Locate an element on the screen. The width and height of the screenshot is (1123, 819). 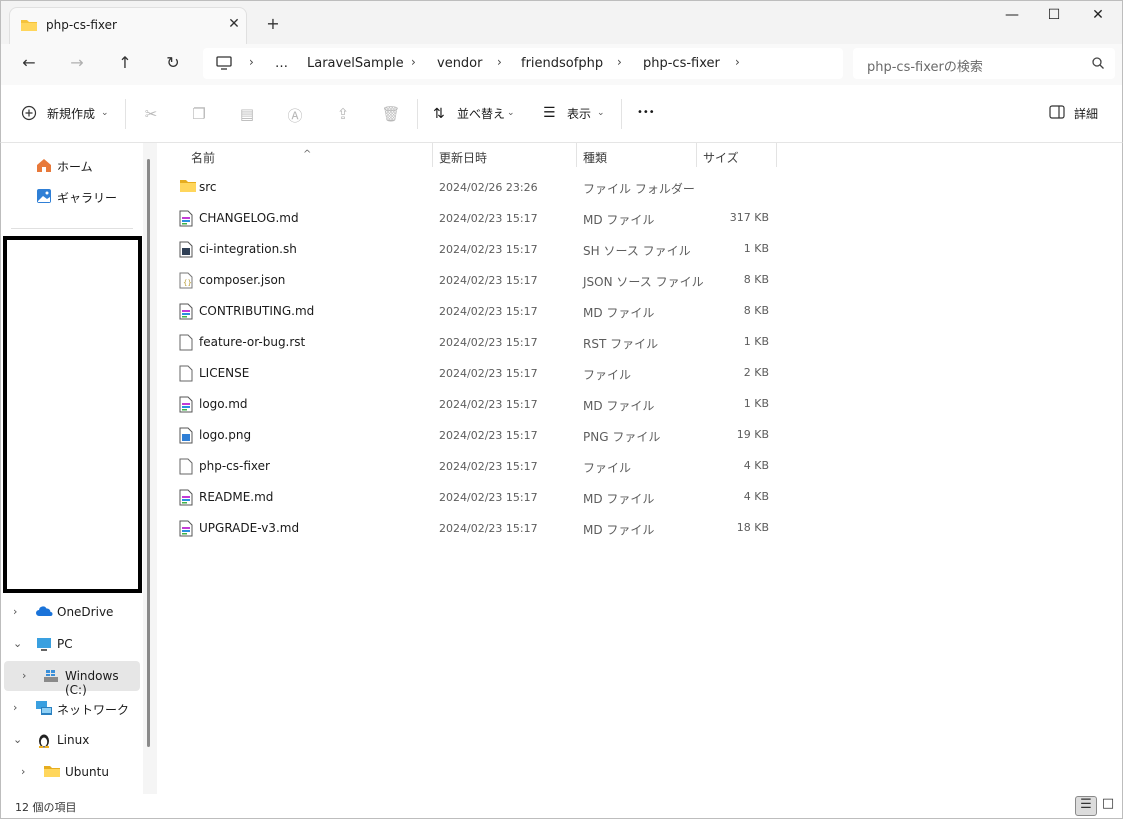
sidebar-item-gallery: ギャラリー is located at coordinates (71, 196).